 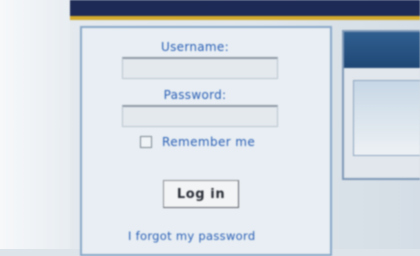 I want to click on forgot-password-link: I forgot my password, so click(x=191, y=236).